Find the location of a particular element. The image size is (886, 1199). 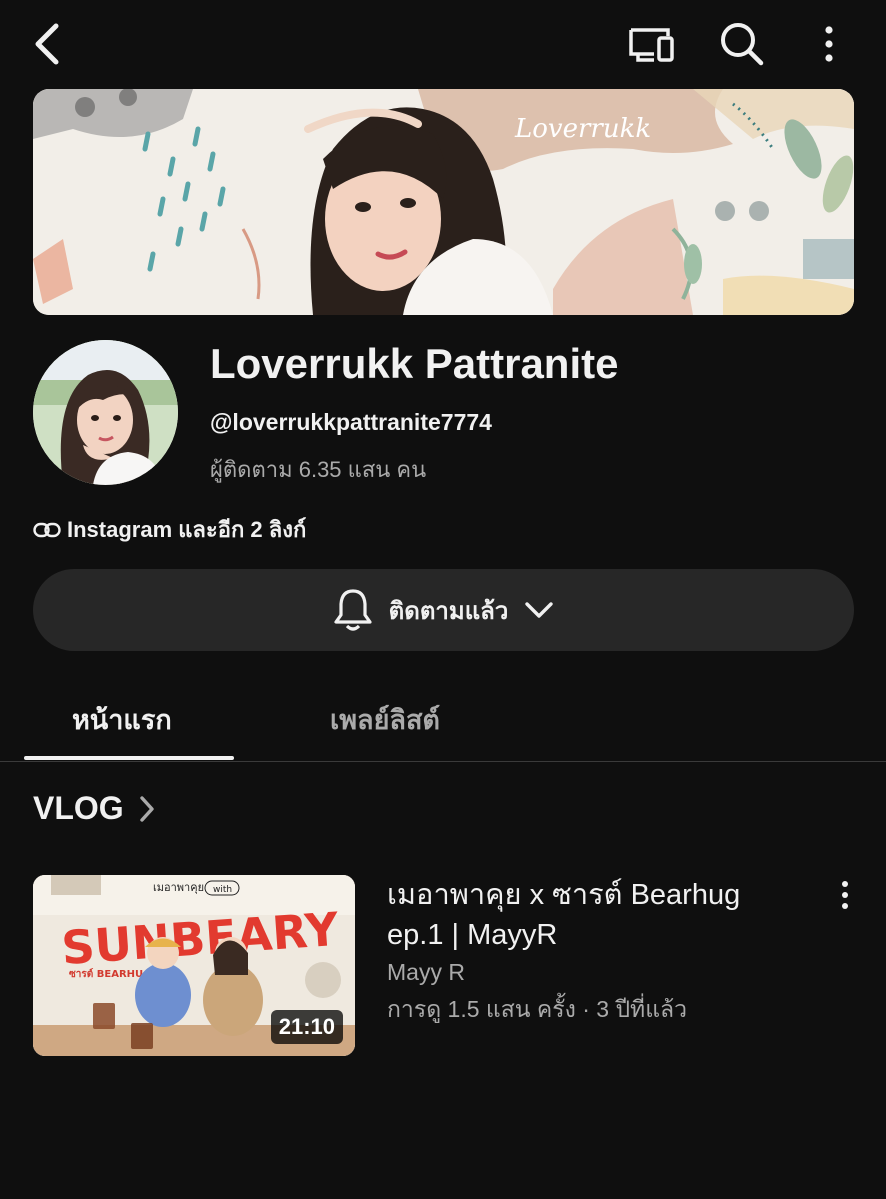

cast-button is located at coordinates (652, 44).